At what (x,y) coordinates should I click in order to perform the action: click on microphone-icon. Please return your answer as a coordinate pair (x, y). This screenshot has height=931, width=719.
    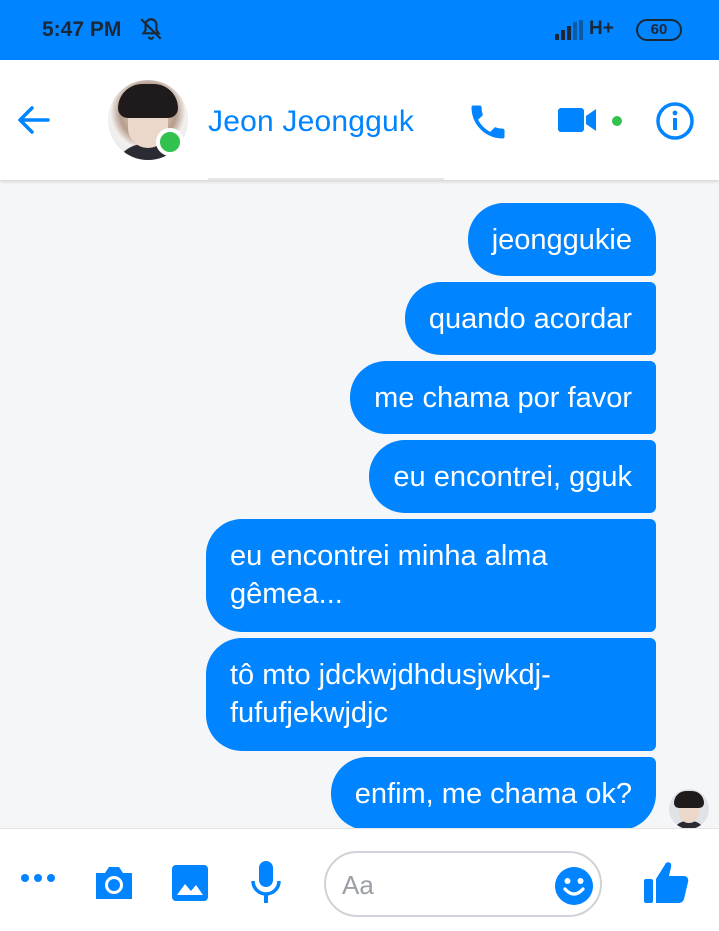
    Looking at the image, I should click on (266, 882).